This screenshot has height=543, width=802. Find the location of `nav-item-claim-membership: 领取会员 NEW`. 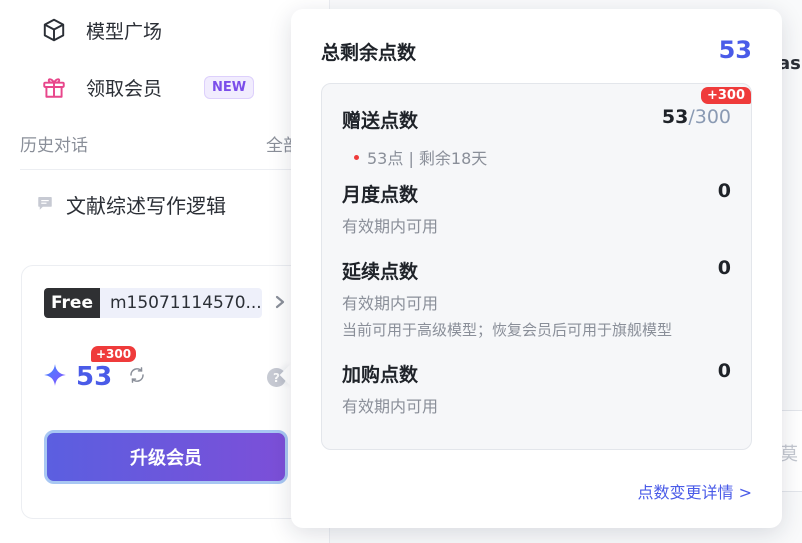

nav-item-claim-membership: 领取会员 NEW is located at coordinates (147, 87).